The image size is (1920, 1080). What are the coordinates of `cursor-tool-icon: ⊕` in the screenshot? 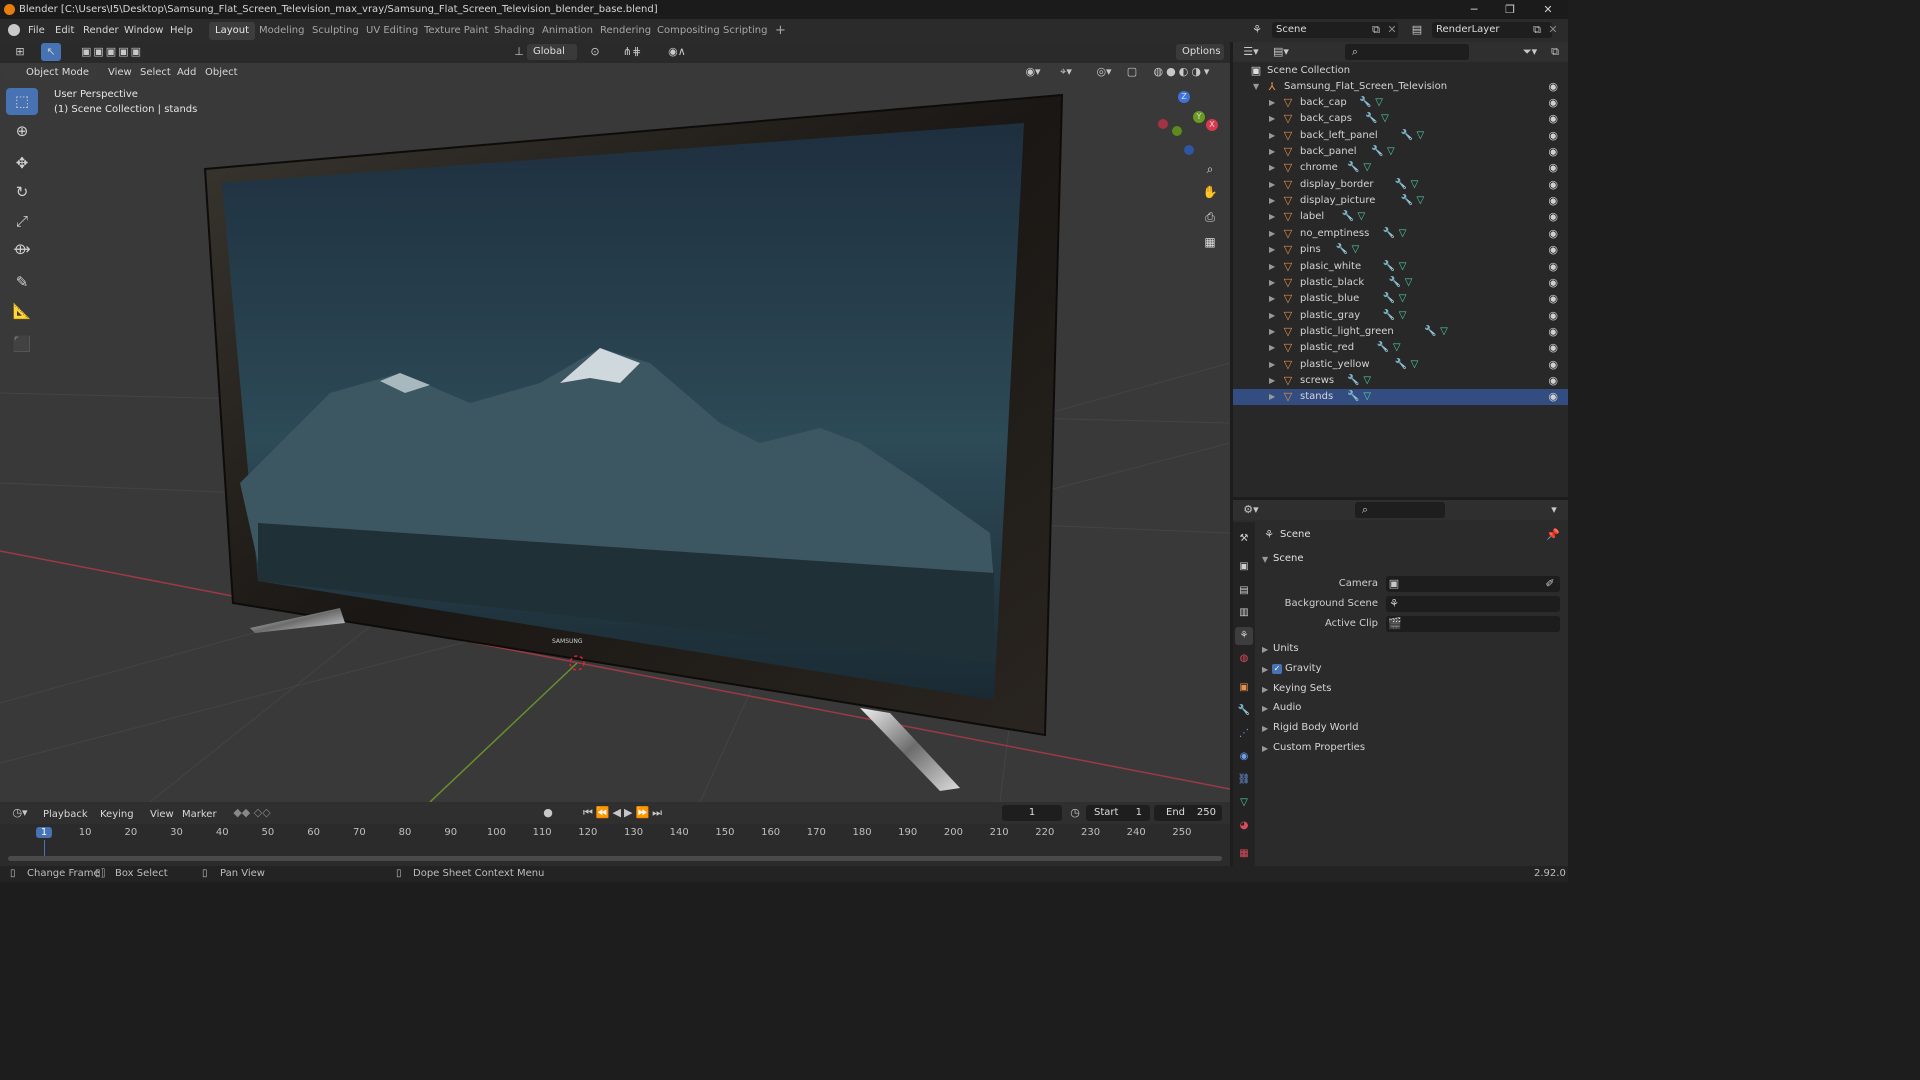 It's located at (22, 131).